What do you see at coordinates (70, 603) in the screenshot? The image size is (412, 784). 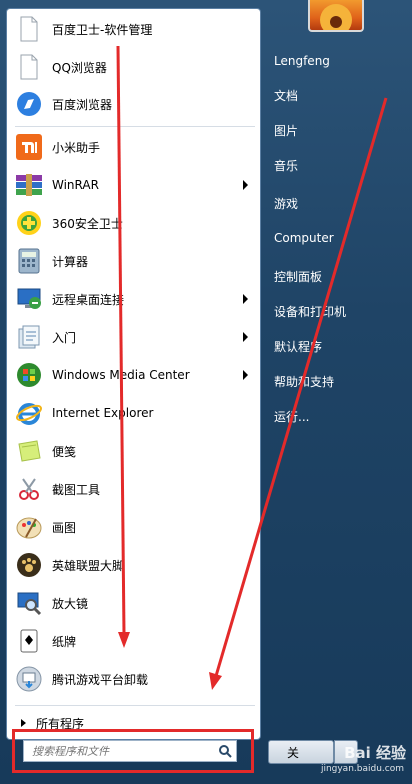 I see `program-label: 放大镜` at bounding box center [70, 603].